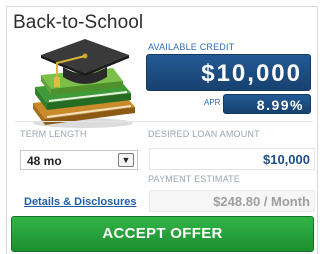 The height and width of the screenshot is (254, 320). I want to click on payment-estimate-field: $248.80 / Month, so click(232, 201).